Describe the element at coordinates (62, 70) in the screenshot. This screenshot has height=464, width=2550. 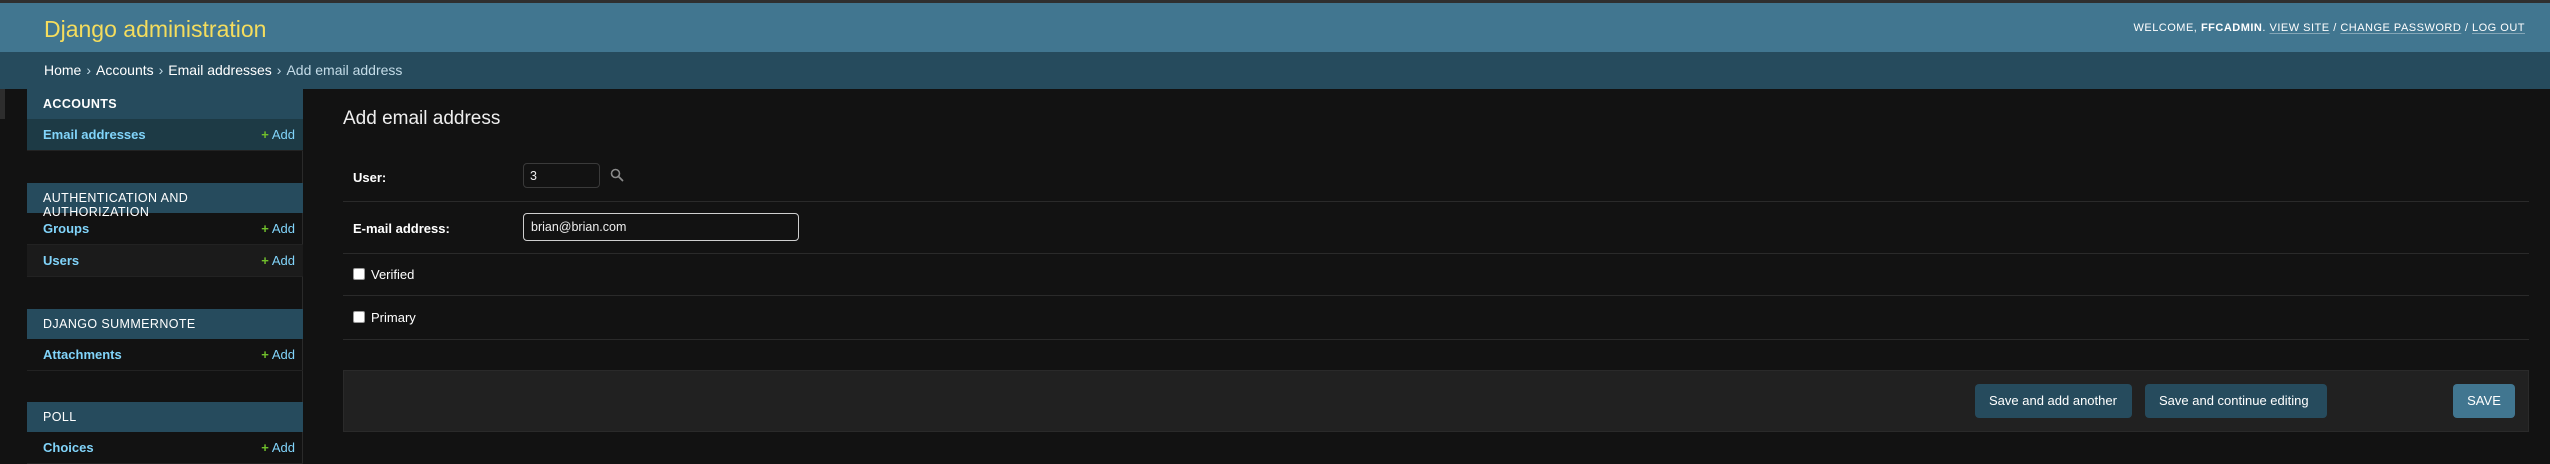
I see `breadcrumb-home: Home` at that location.